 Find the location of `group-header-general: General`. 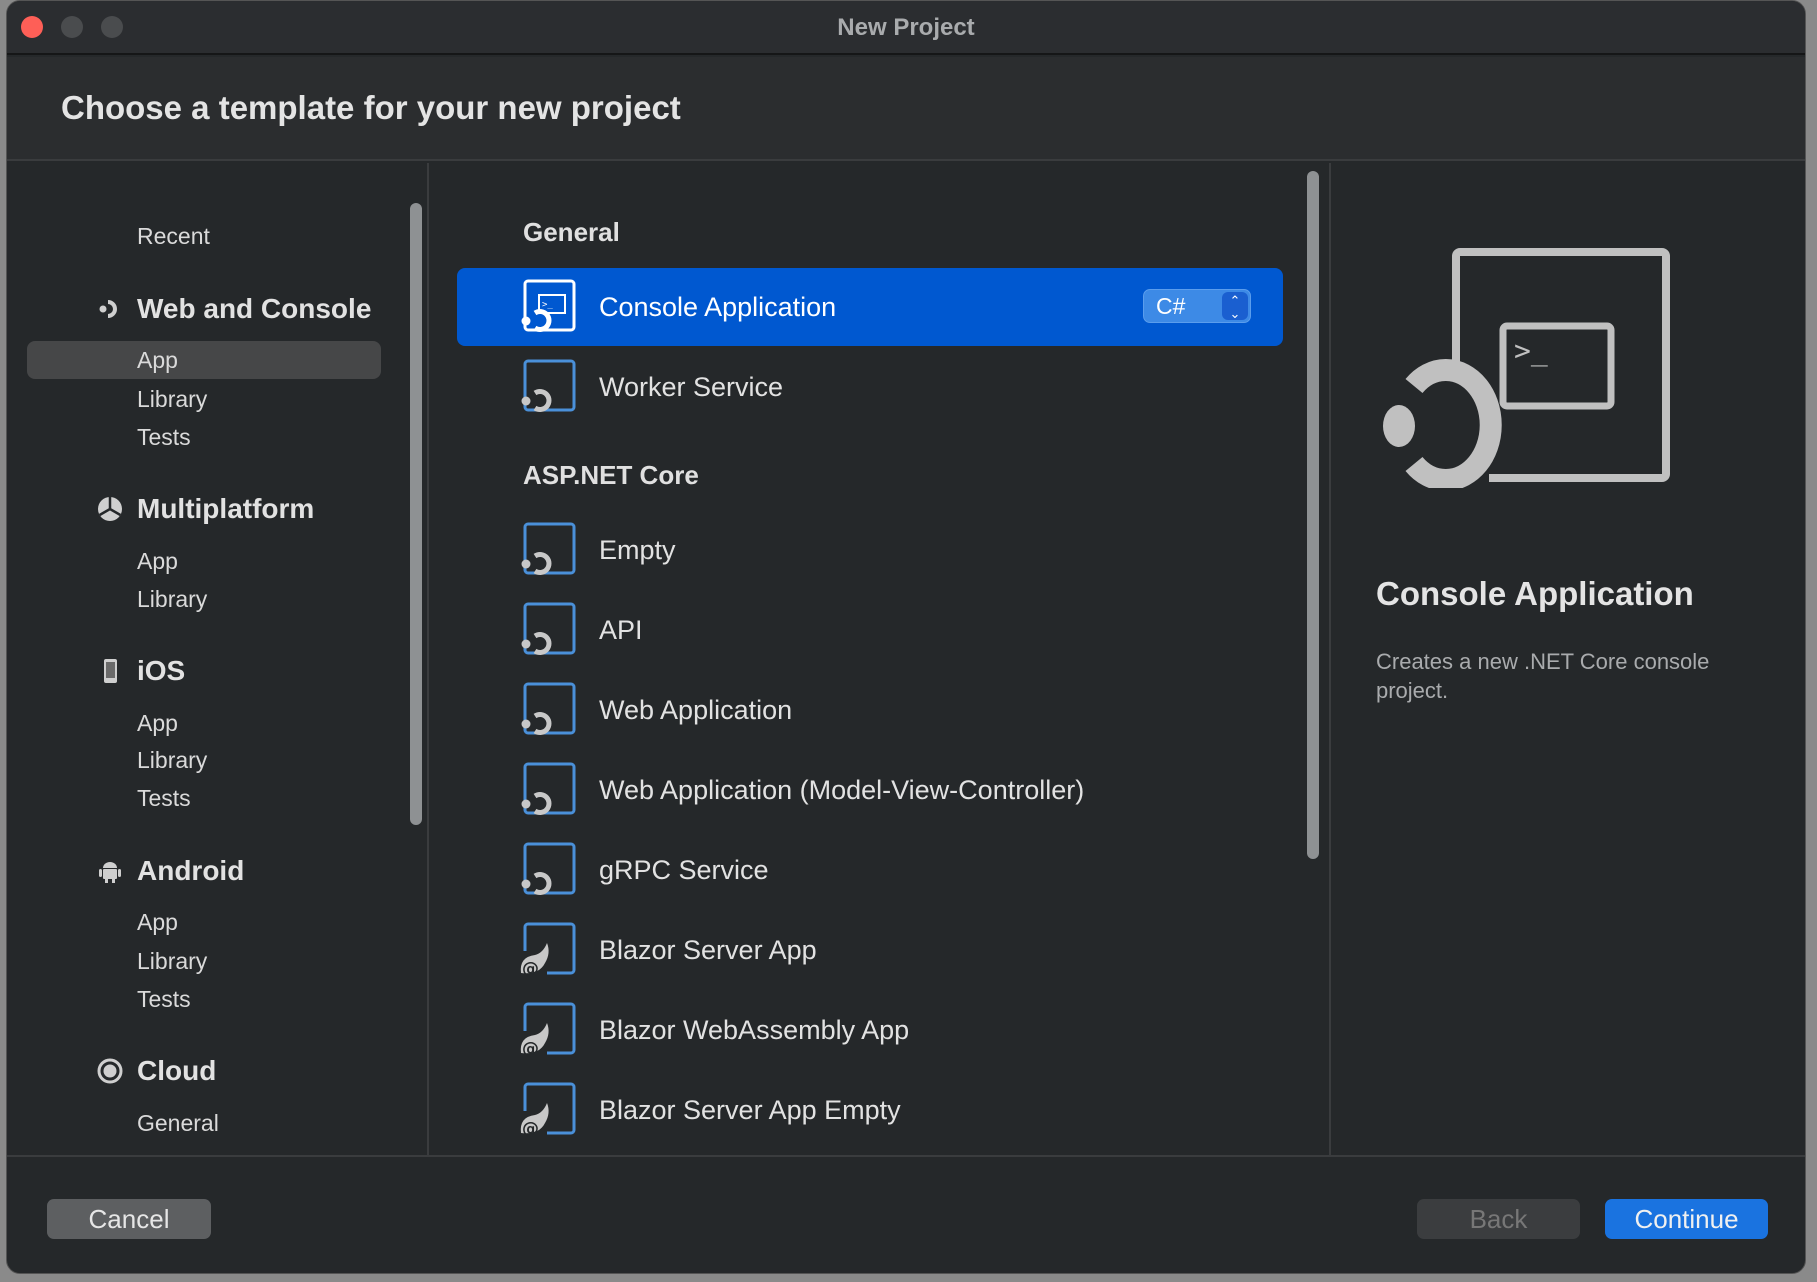

group-header-general: General is located at coordinates (571, 232).